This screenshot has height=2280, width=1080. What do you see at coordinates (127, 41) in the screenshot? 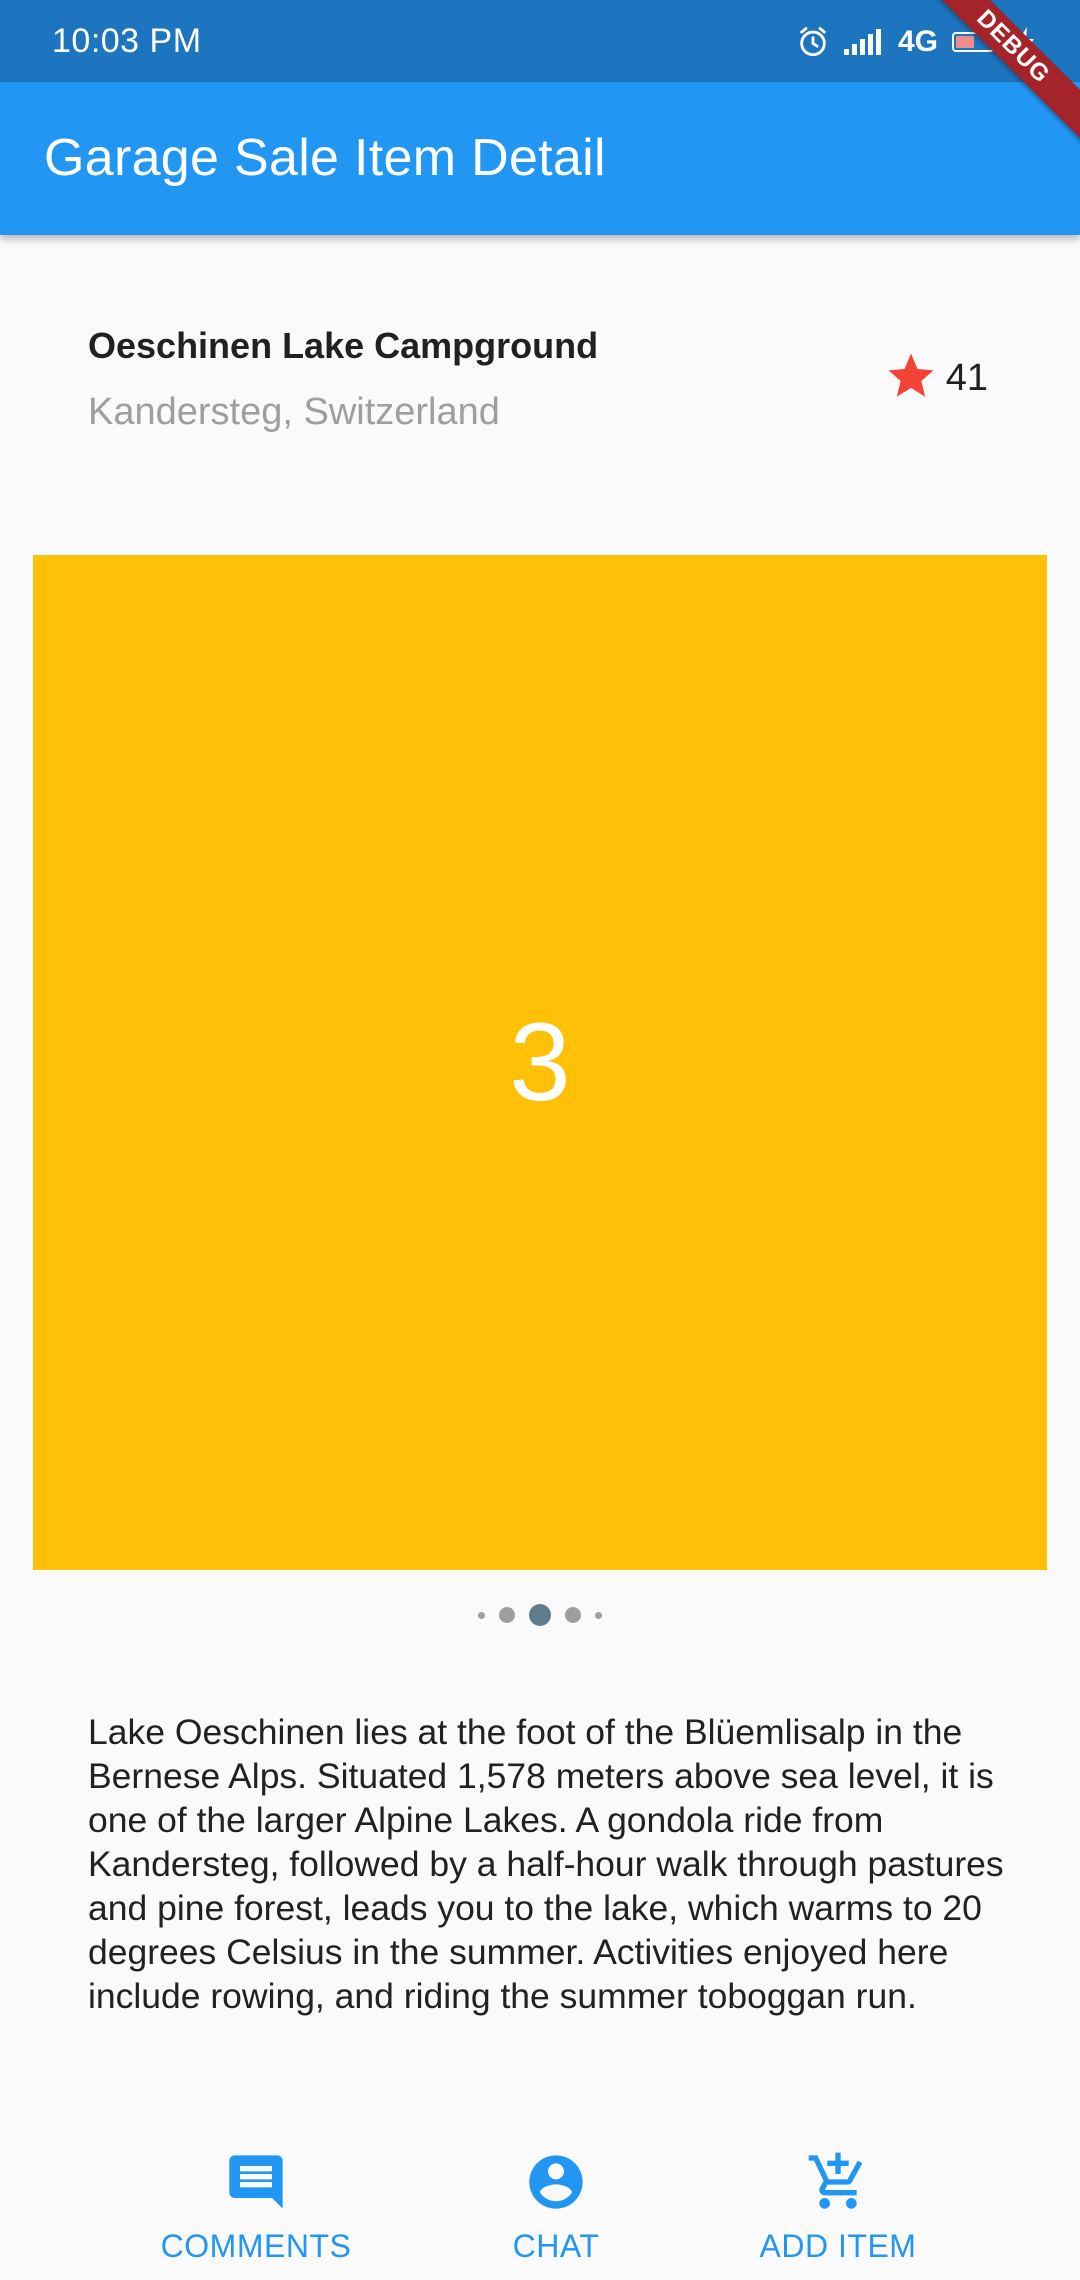
I see `status-time: 10:03 PM` at bounding box center [127, 41].